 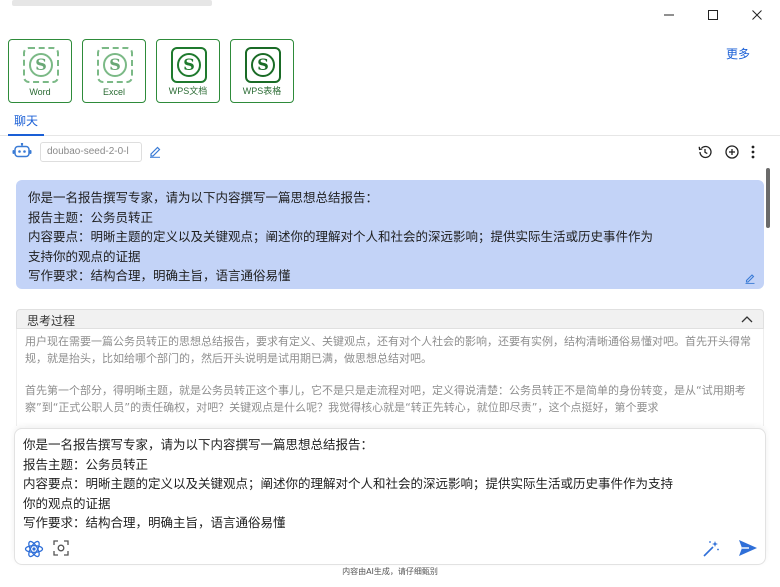 I want to click on minimize-icon, so click(x=669, y=15).